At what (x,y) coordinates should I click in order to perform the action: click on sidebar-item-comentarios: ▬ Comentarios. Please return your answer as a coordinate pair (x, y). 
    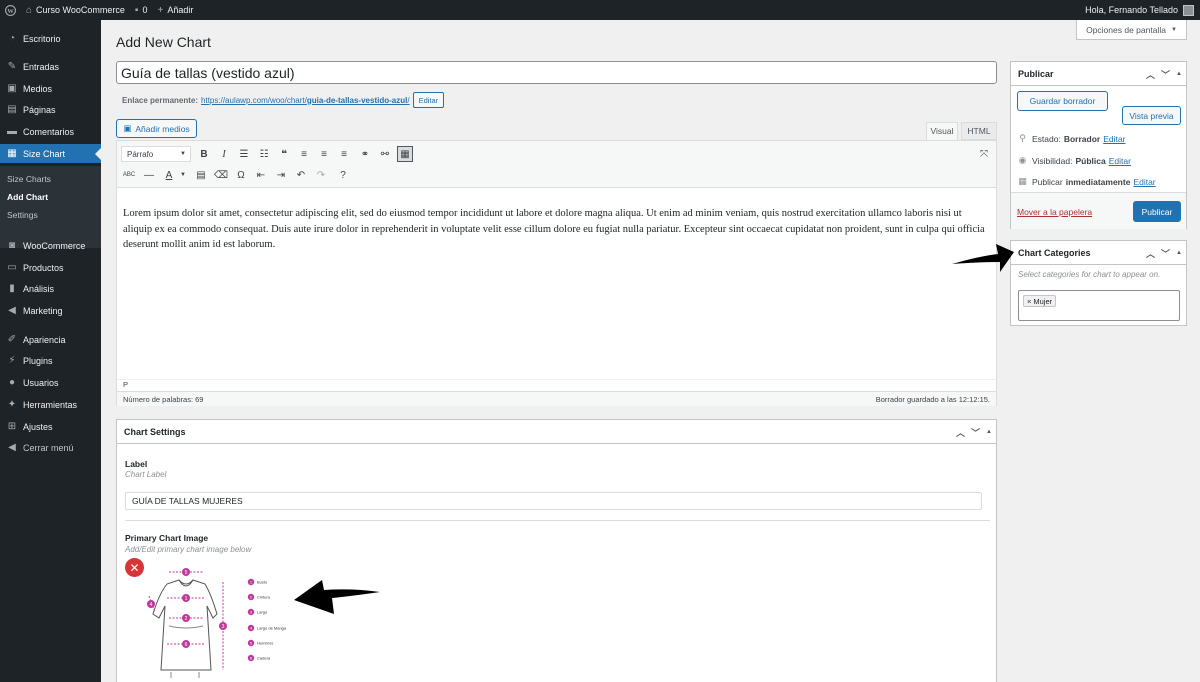
    Looking at the image, I should click on (50, 131).